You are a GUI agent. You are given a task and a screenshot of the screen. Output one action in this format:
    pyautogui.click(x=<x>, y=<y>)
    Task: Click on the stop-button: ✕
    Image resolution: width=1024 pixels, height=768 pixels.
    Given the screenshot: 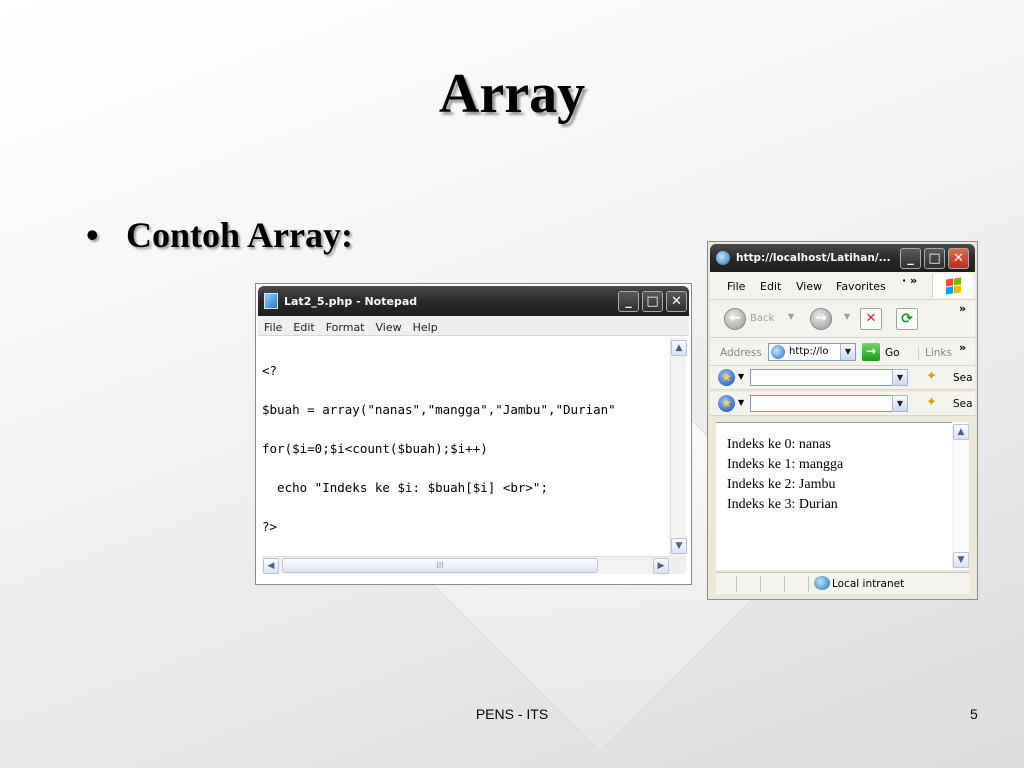 What is the action you would take?
    pyautogui.click(x=871, y=319)
    